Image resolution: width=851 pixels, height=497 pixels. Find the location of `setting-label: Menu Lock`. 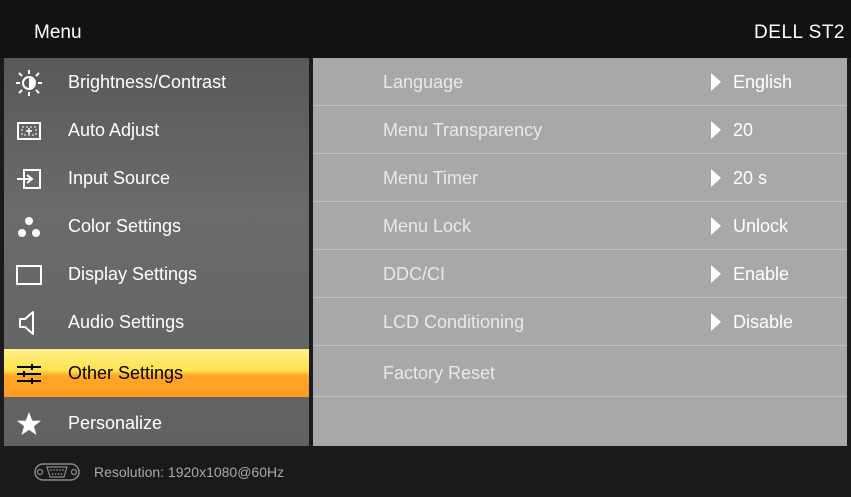

setting-label: Menu Lock is located at coordinates (427, 226).